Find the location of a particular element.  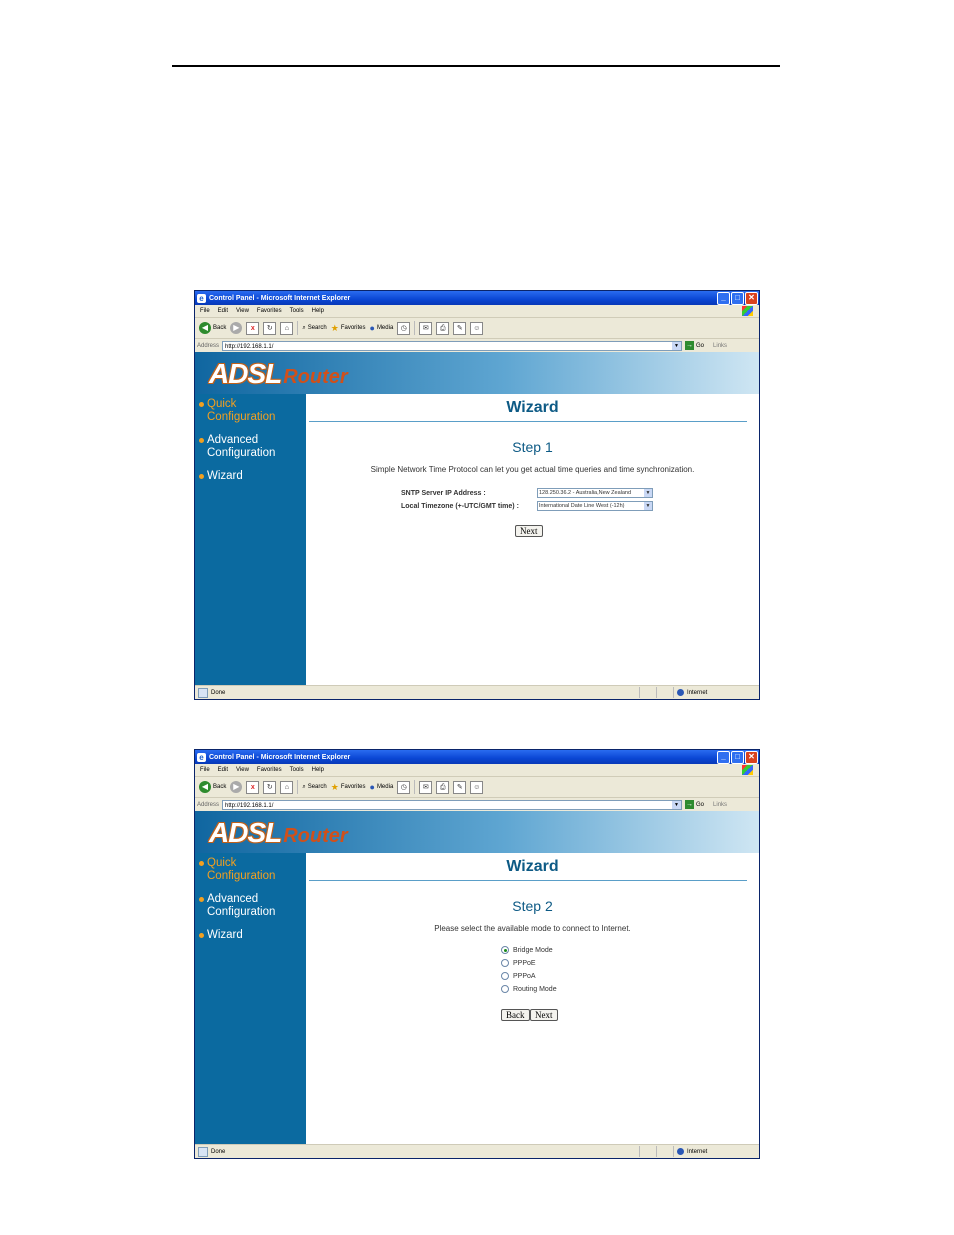

window-controls: _ □ ✕ is located at coordinates (737, 757).